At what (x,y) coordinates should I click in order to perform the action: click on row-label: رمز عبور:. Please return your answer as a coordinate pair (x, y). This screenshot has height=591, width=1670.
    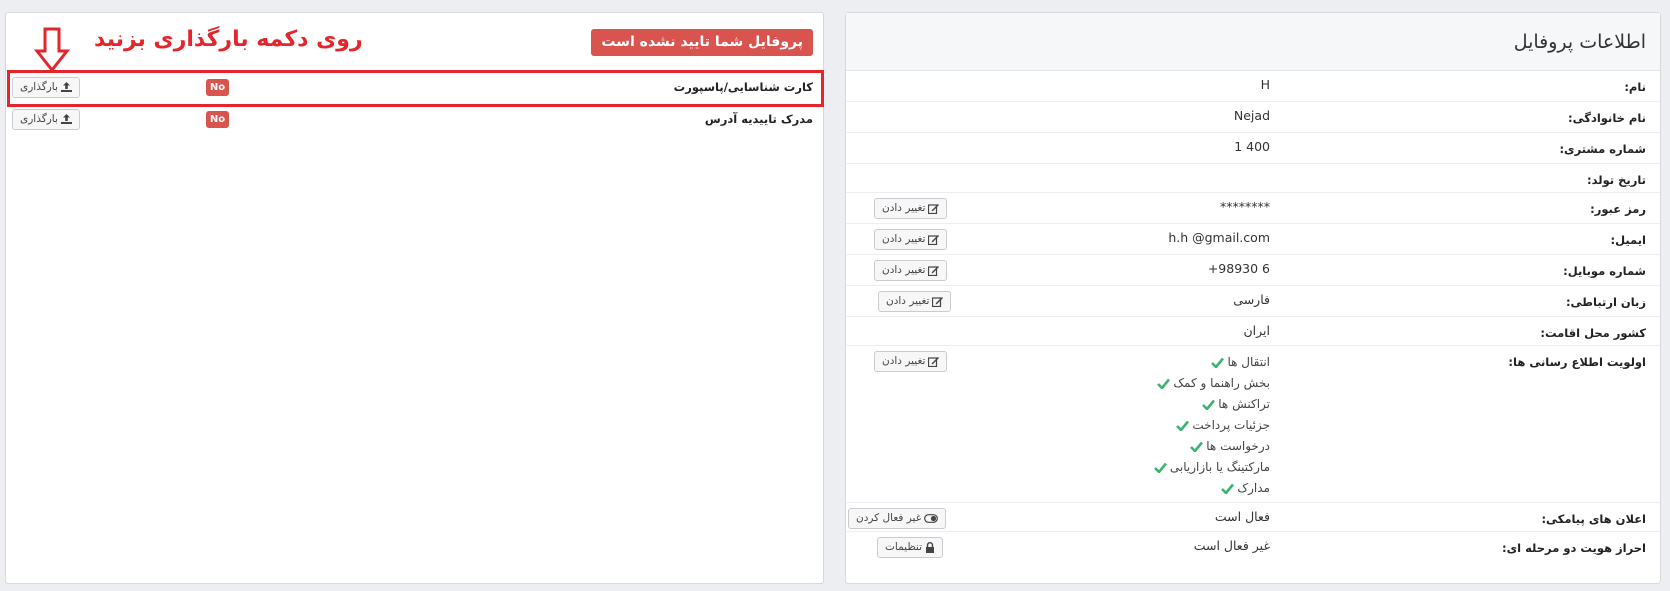
    Looking at the image, I should click on (1618, 209).